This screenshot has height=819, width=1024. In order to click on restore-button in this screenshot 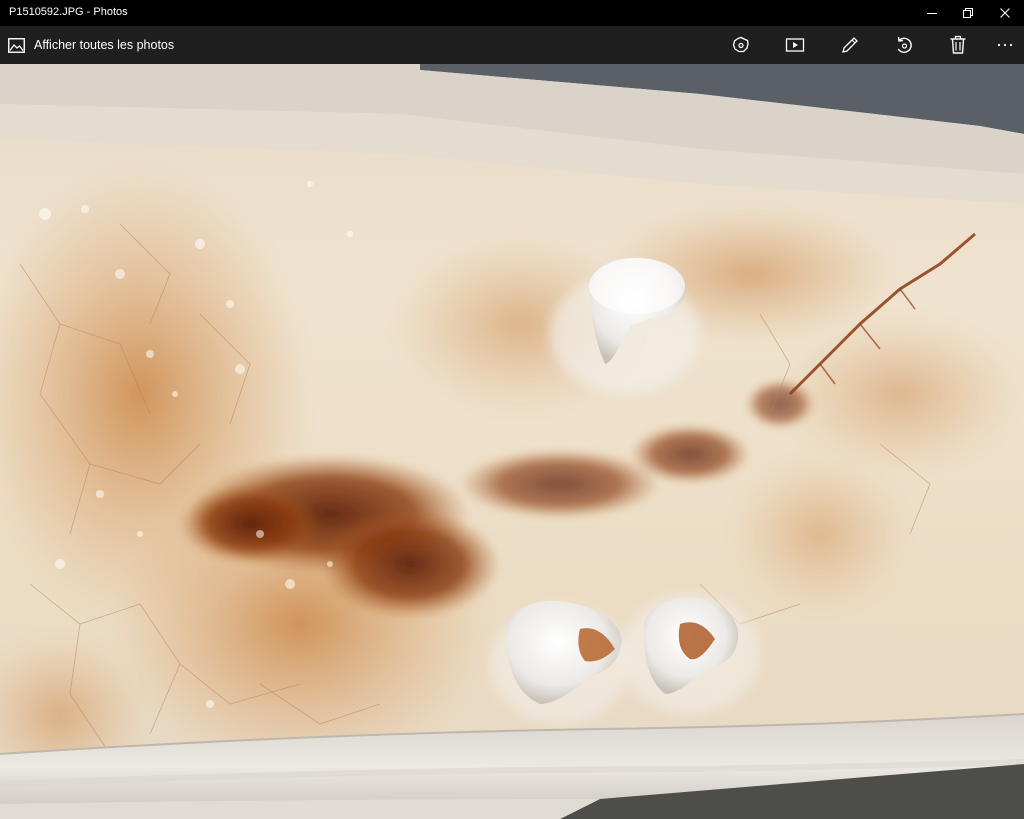, I will do `click(968, 13)`.